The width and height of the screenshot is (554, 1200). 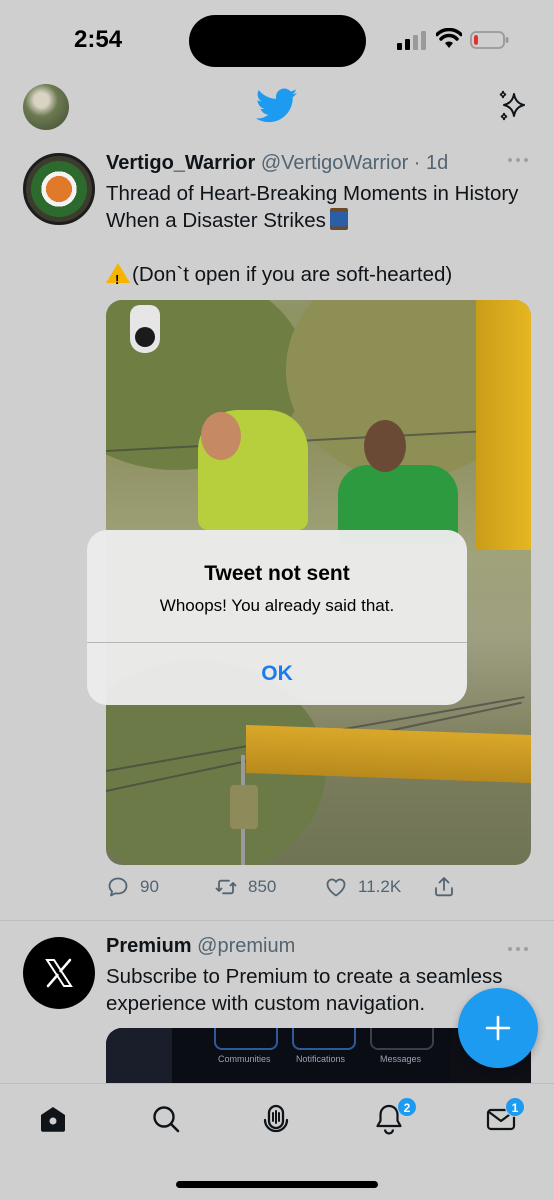 I want to click on promo-media-label: Communities, so click(x=244, y=1059).